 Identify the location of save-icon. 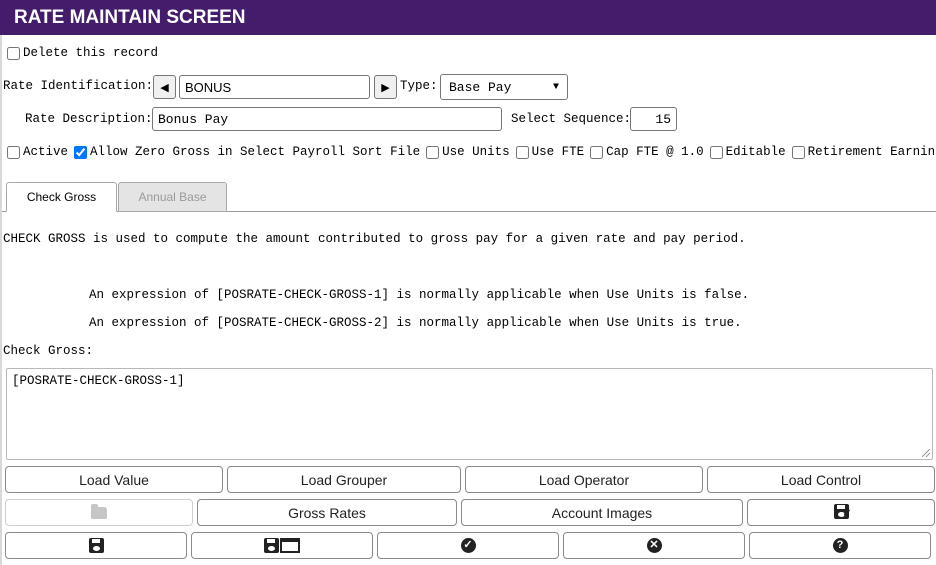
(96, 545).